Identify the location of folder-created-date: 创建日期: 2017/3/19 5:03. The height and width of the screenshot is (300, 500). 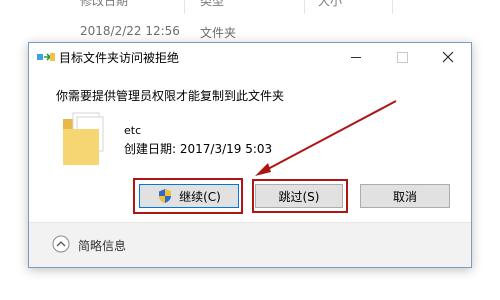
(198, 149).